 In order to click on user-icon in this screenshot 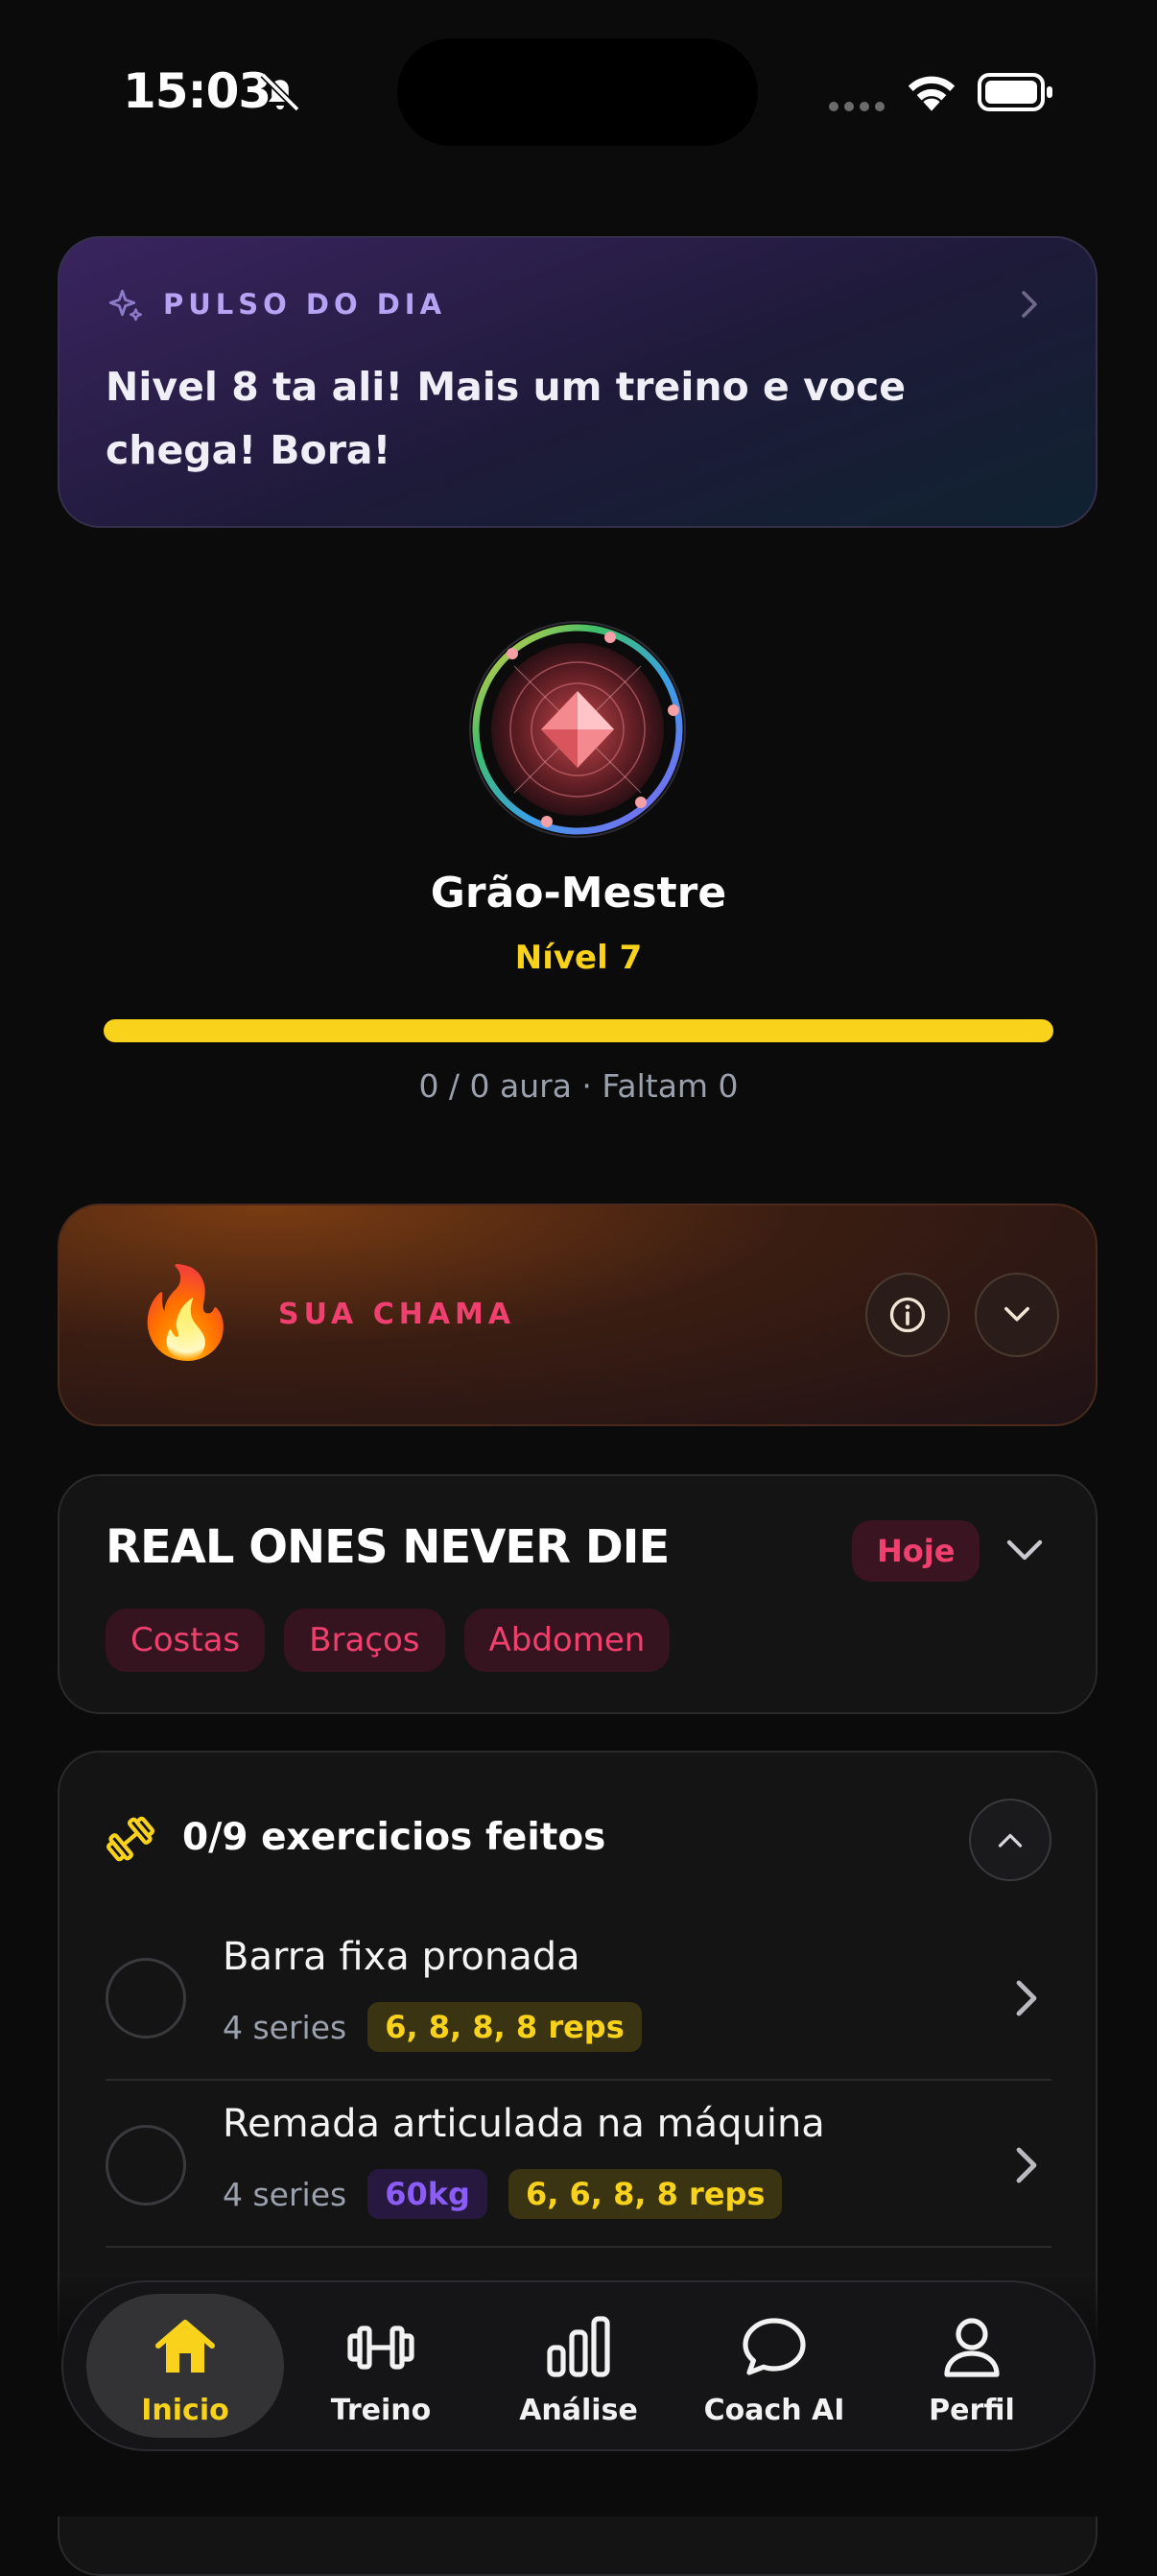, I will do `click(972, 2347)`.